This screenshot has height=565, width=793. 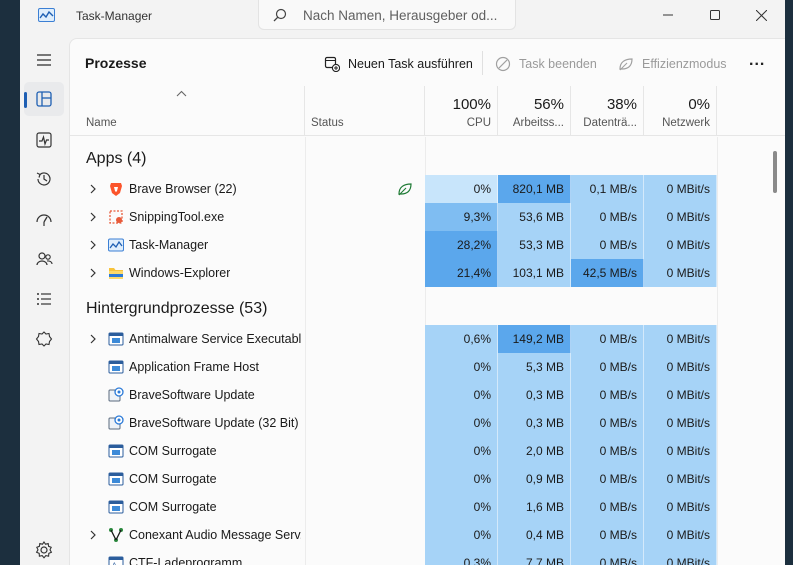 I want to click on search-input, so click(x=403, y=15).